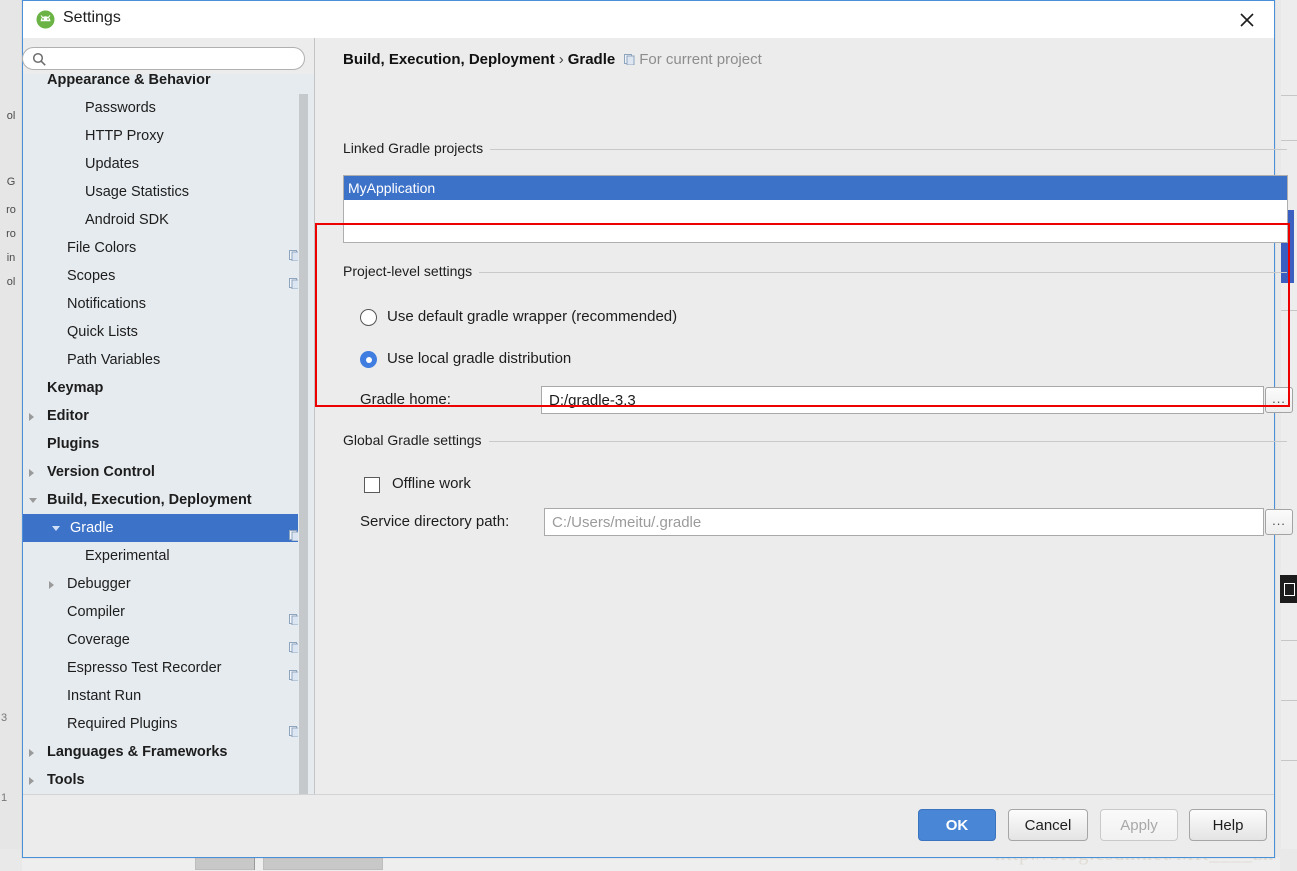  I want to click on ide-right-panel, so click(1289, 435).